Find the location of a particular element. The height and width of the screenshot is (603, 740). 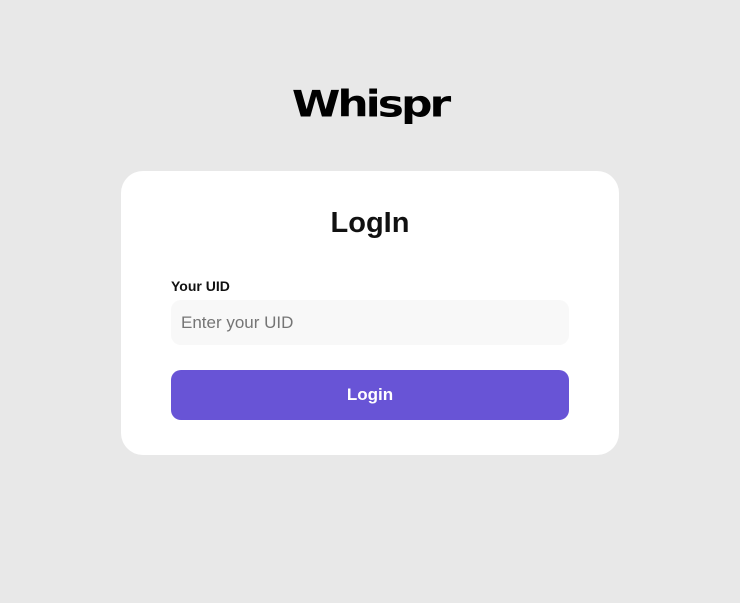

whispr-logo: Whispr is located at coordinates (371, 104).